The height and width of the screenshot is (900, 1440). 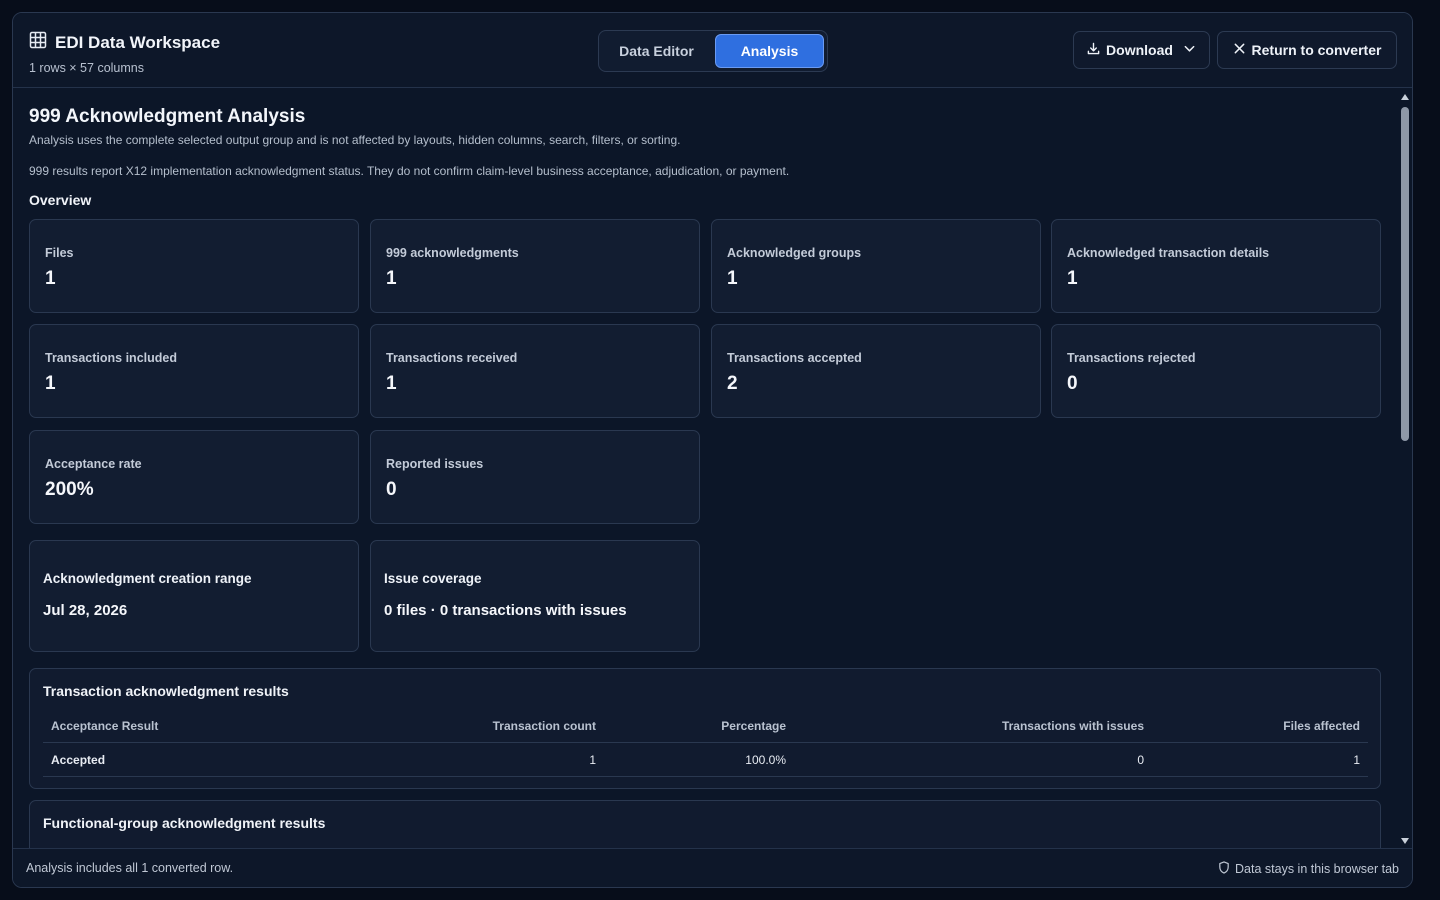 What do you see at coordinates (1405, 97) in the screenshot?
I see `scroll-up-arrow-icon` at bounding box center [1405, 97].